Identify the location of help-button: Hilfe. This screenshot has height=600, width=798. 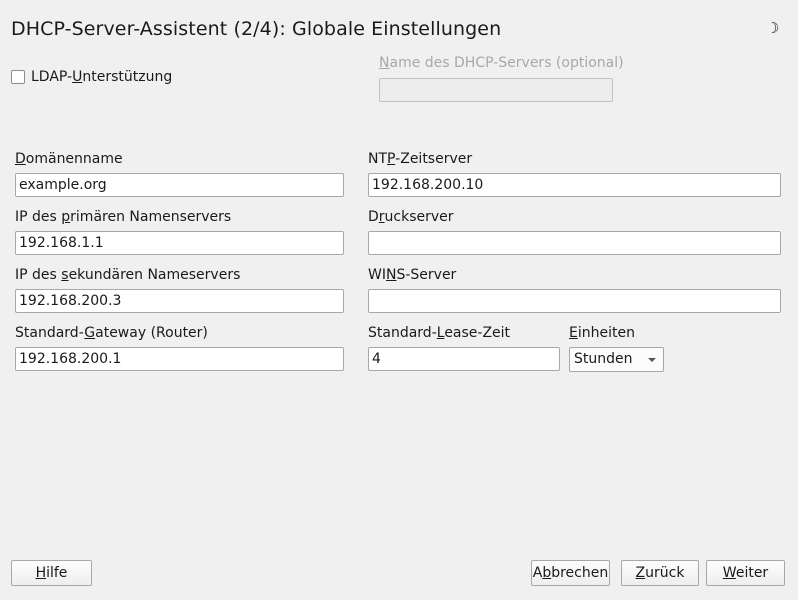
(51, 573).